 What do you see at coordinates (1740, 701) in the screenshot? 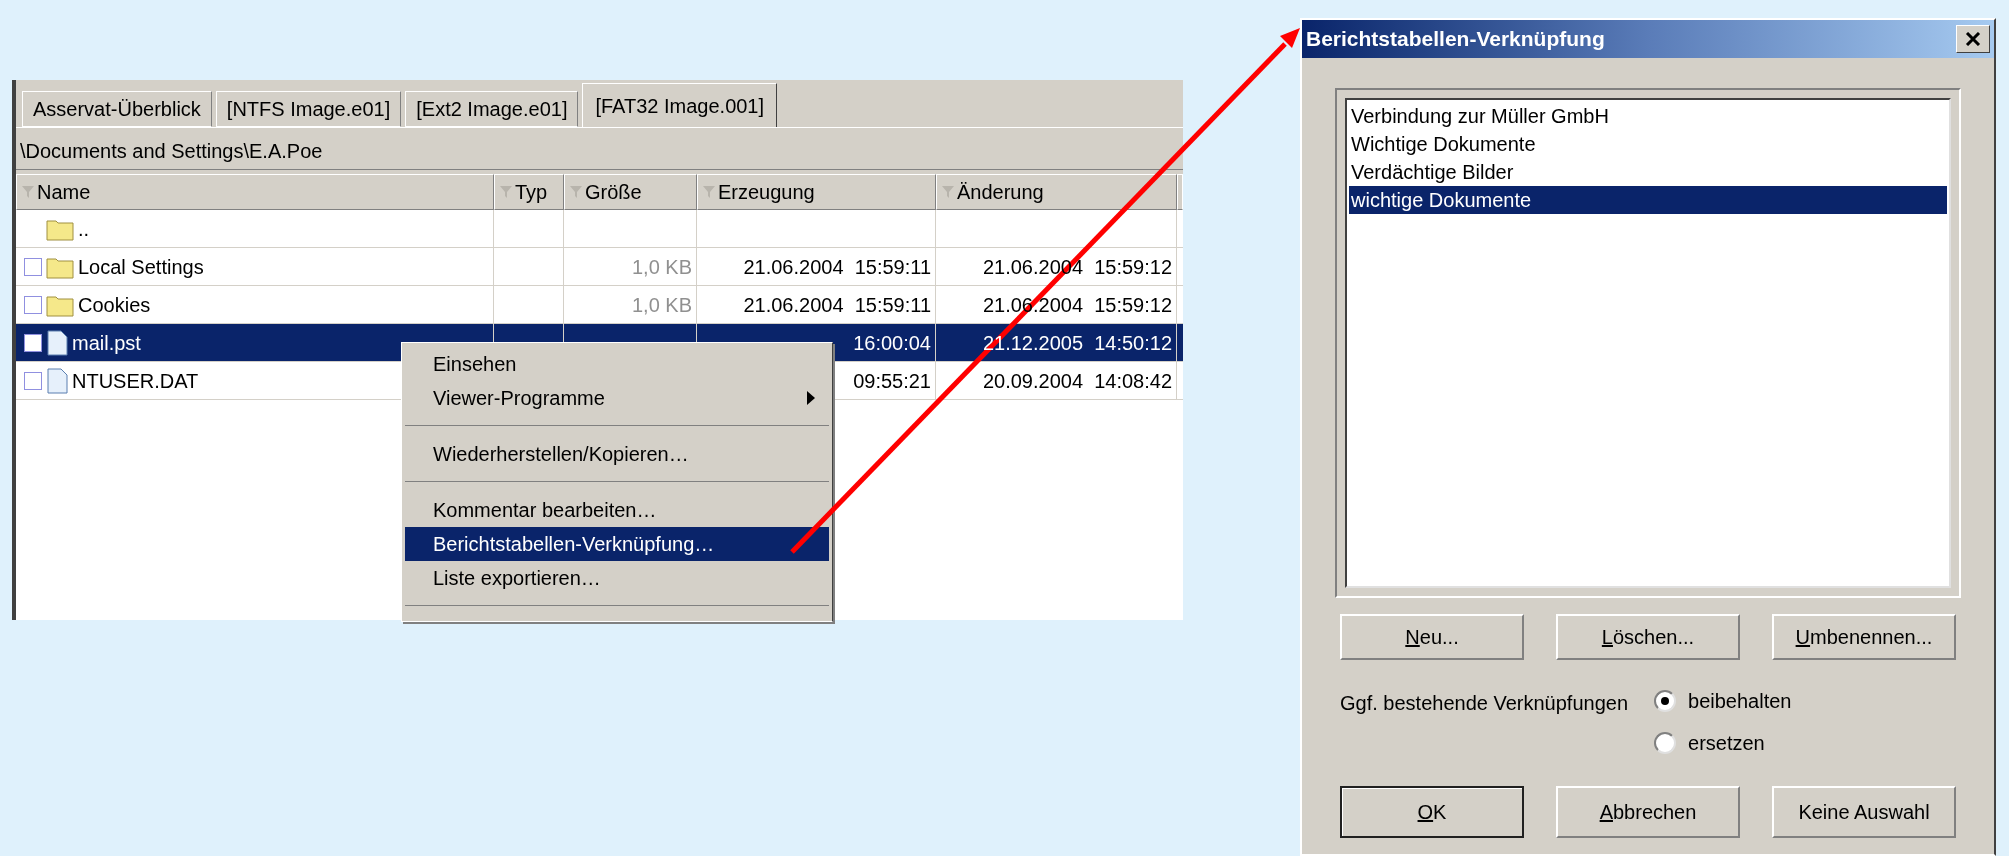
I see `radio-label: beibehalten` at bounding box center [1740, 701].